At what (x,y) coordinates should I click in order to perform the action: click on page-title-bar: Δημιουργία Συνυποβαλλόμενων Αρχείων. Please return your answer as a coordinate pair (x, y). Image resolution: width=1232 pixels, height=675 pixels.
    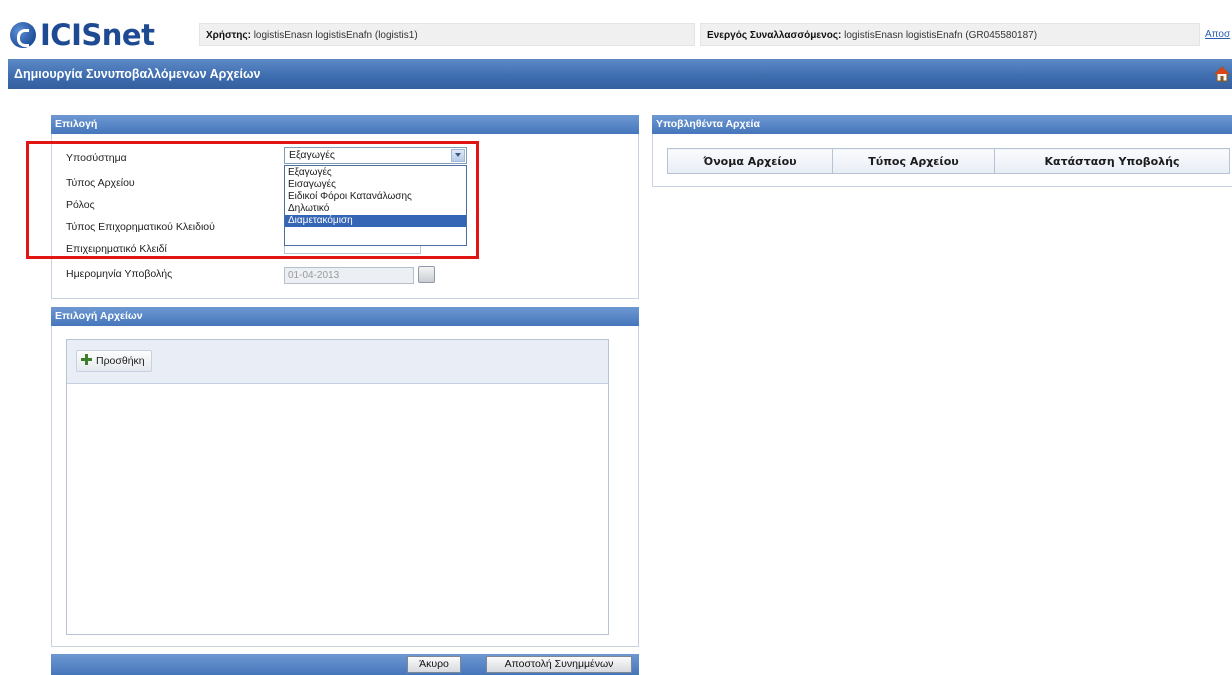
    Looking at the image, I should click on (620, 74).